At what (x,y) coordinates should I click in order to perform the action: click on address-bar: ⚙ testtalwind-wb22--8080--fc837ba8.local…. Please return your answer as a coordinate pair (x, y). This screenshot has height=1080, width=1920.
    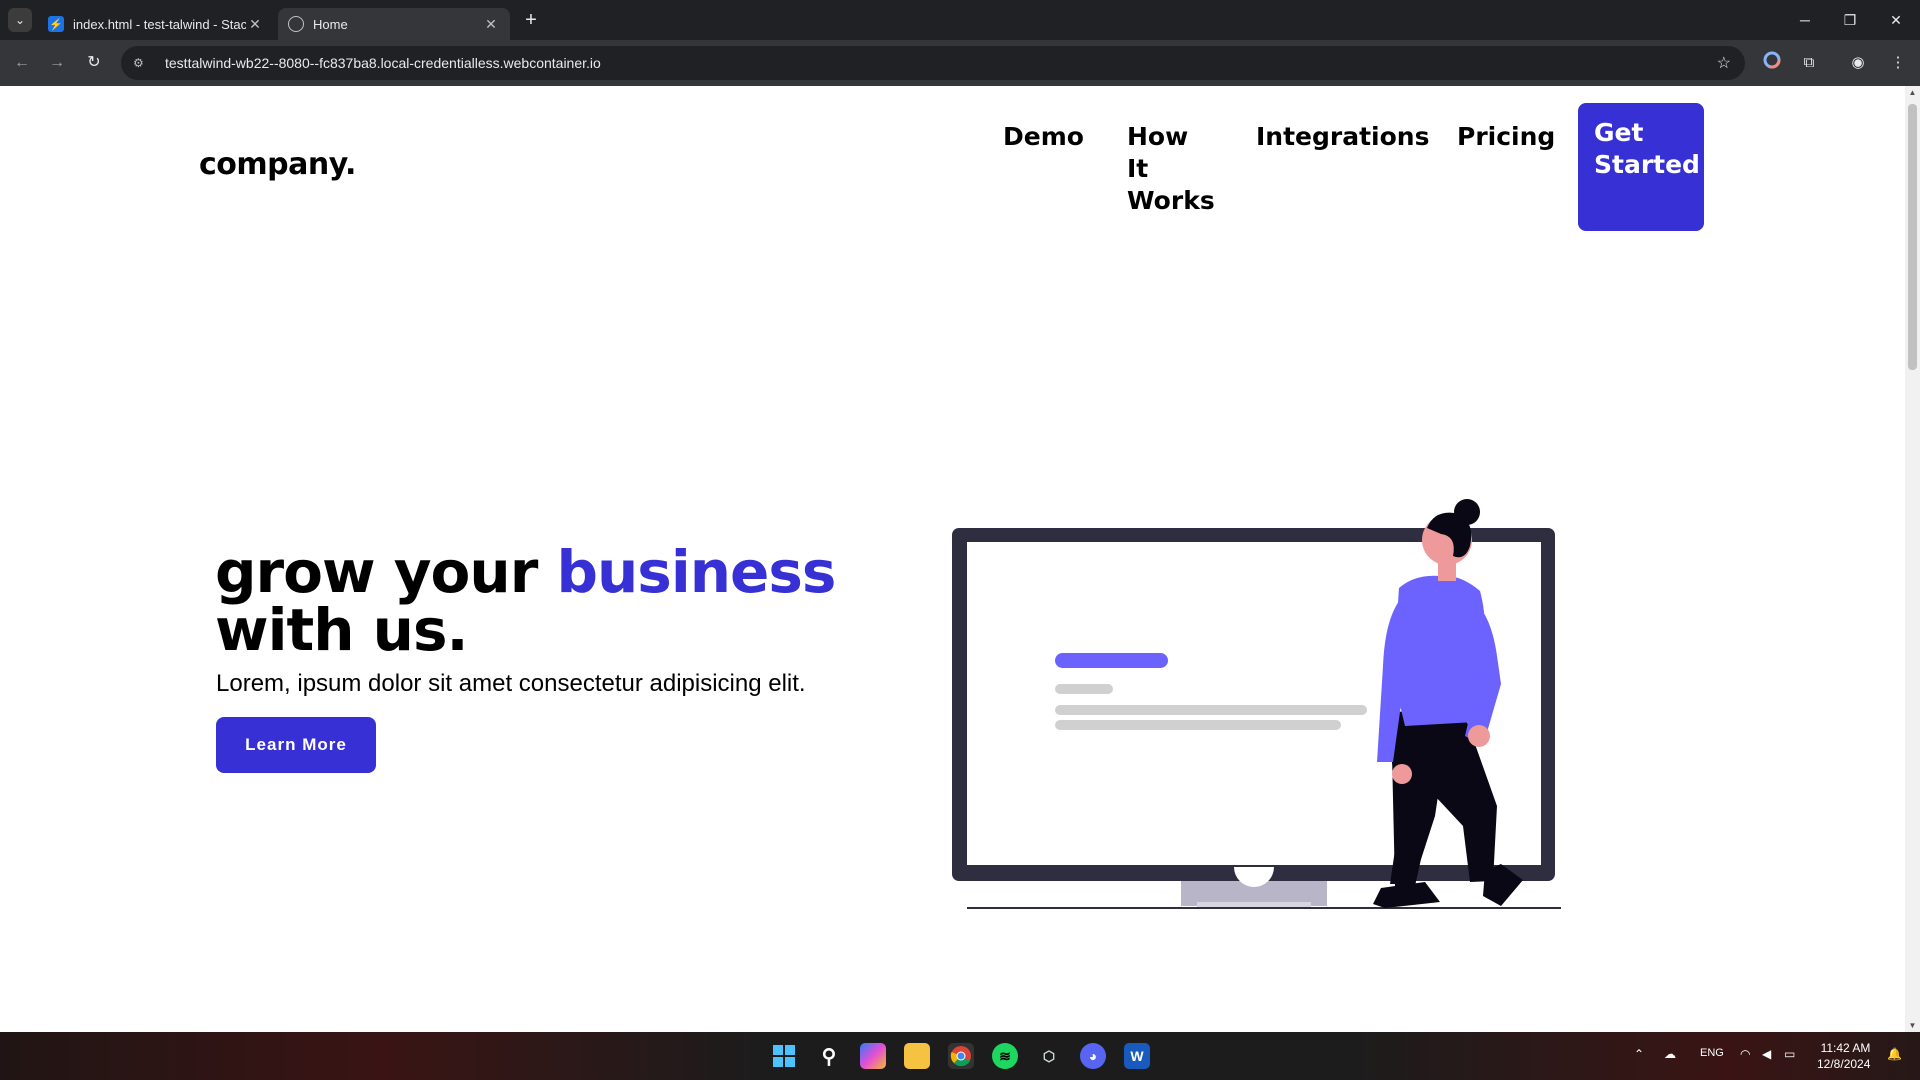
    Looking at the image, I should click on (933, 63).